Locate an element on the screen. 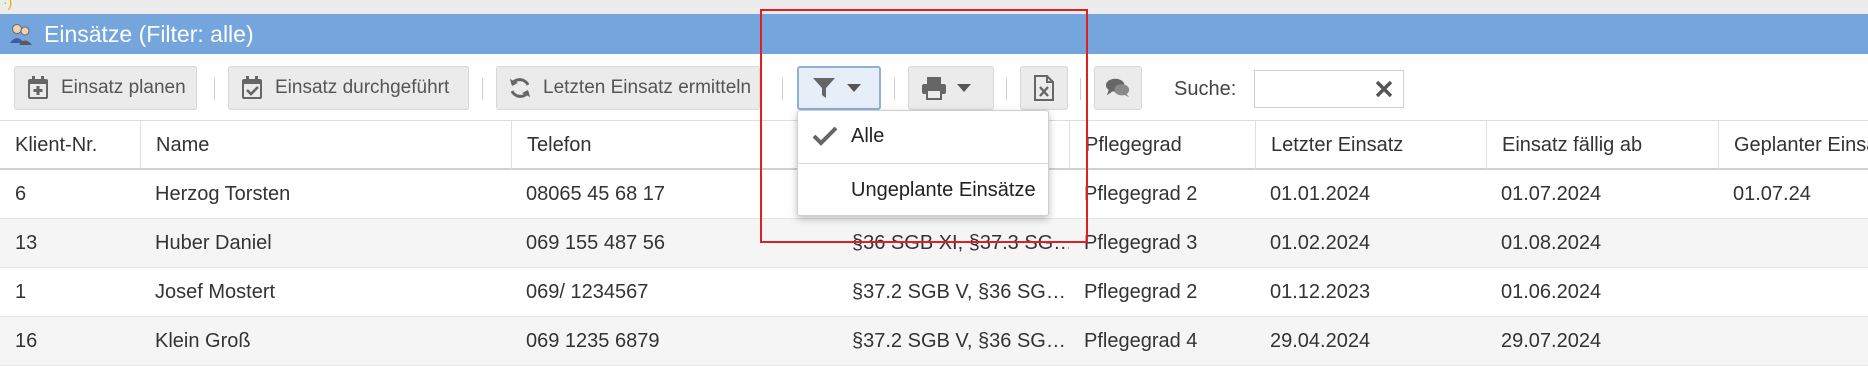 This screenshot has height=366, width=1868. cell-last-assignment: 01.01.2024 is located at coordinates (1320, 194).